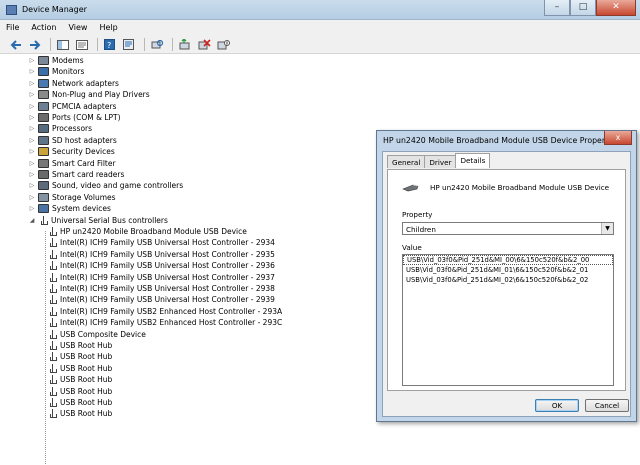 The height and width of the screenshot is (465, 640). Describe the element at coordinates (43, 129) in the screenshot. I see `processor-icon` at that location.